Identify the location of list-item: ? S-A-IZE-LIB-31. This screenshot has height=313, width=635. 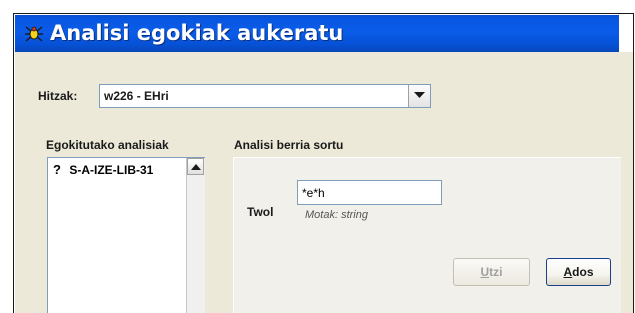
(103, 169).